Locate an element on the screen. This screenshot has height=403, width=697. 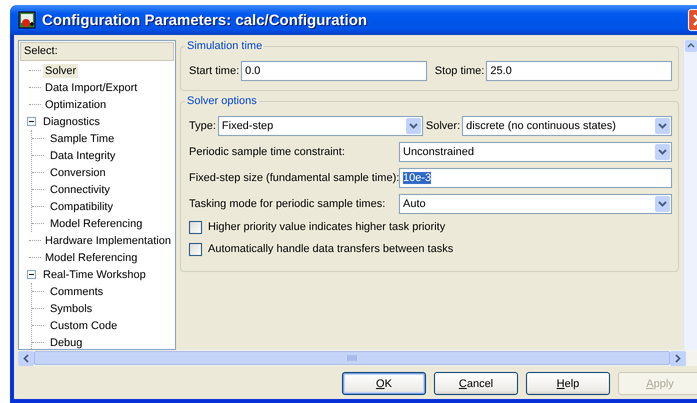
tree-item: Connectivity is located at coordinates (80, 189).